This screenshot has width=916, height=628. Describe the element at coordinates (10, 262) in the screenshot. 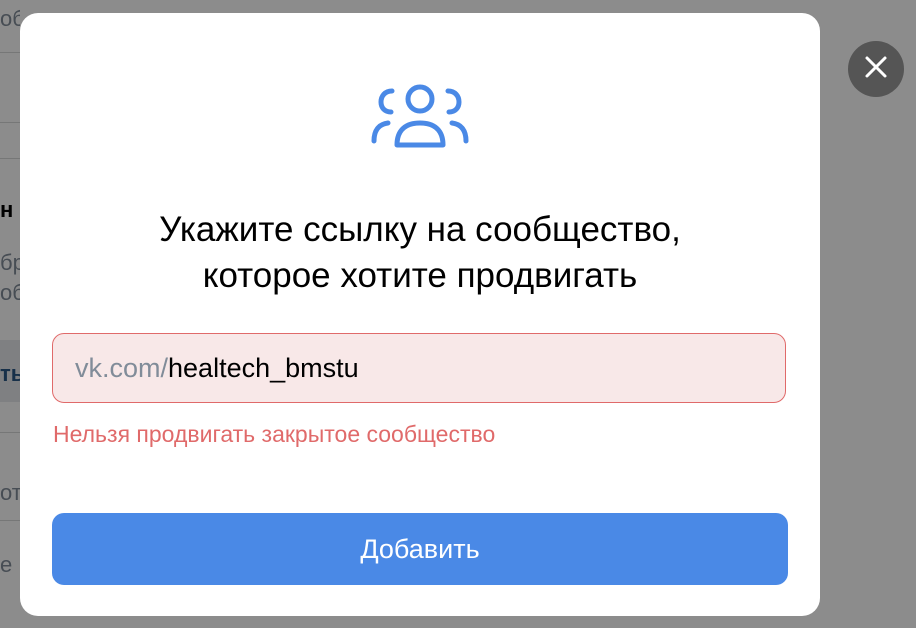

I see `background-text: бр` at that location.